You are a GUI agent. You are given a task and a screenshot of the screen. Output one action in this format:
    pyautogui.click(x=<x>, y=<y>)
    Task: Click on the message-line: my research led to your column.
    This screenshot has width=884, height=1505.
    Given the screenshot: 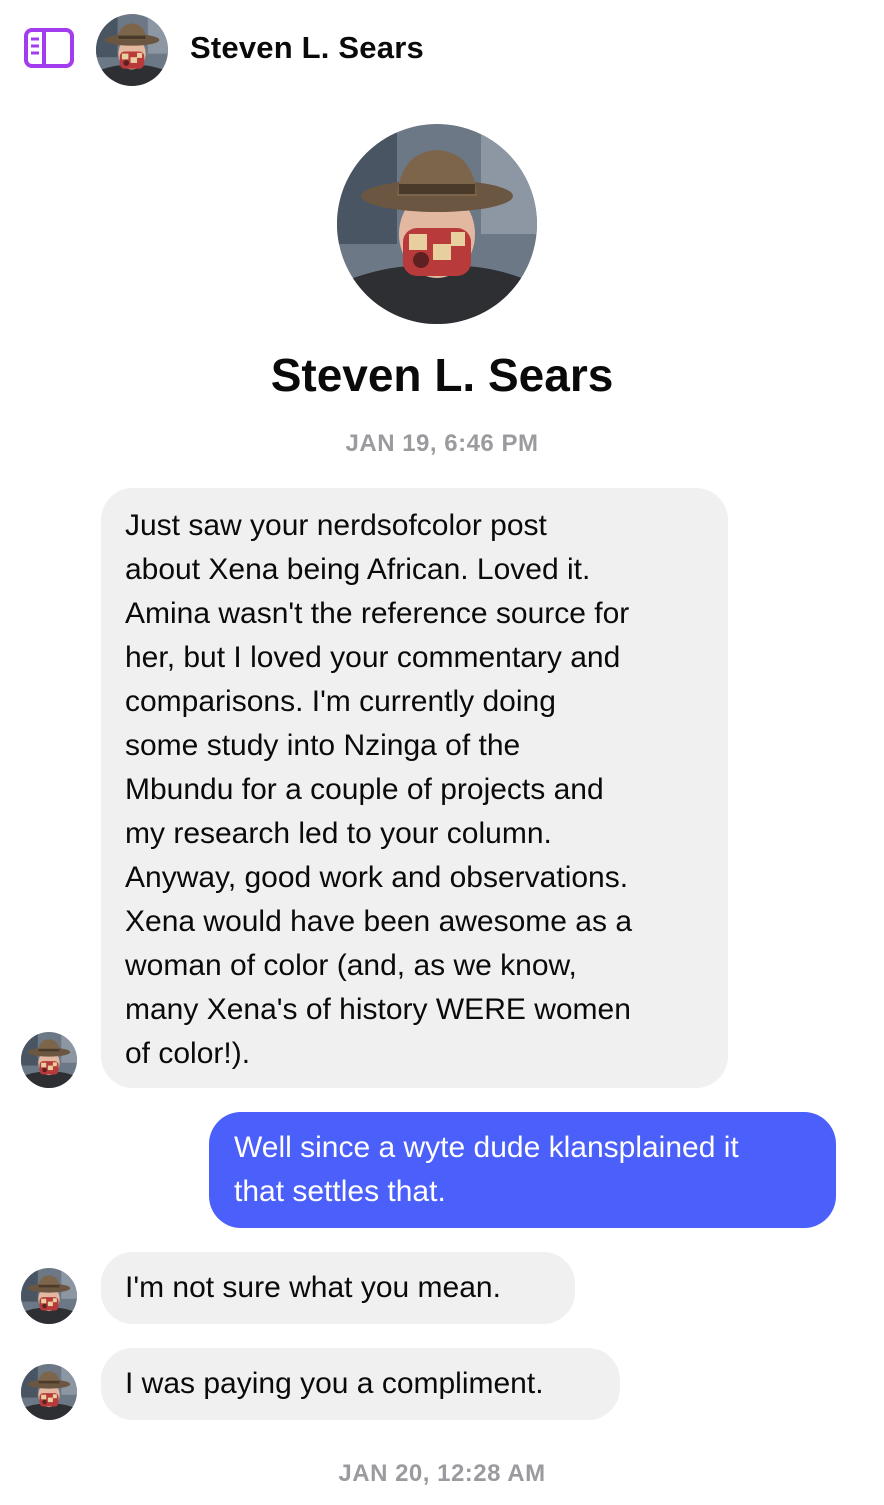 What is the action you would take?
    pyautogui.click(x=338, y=833)
    